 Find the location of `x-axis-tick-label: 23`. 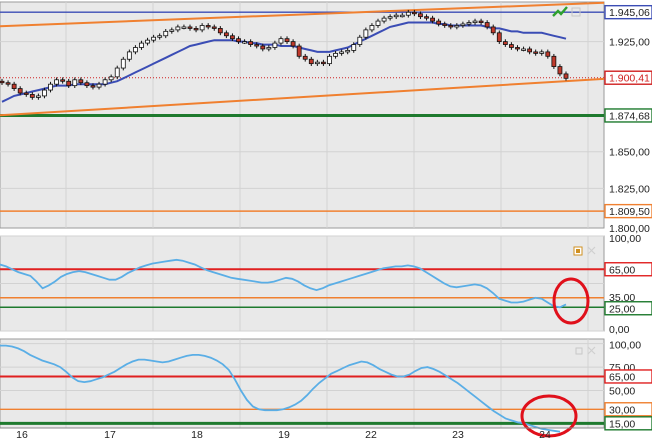

x-axis-tick-label: 23 is located at coordinates (458, 435).